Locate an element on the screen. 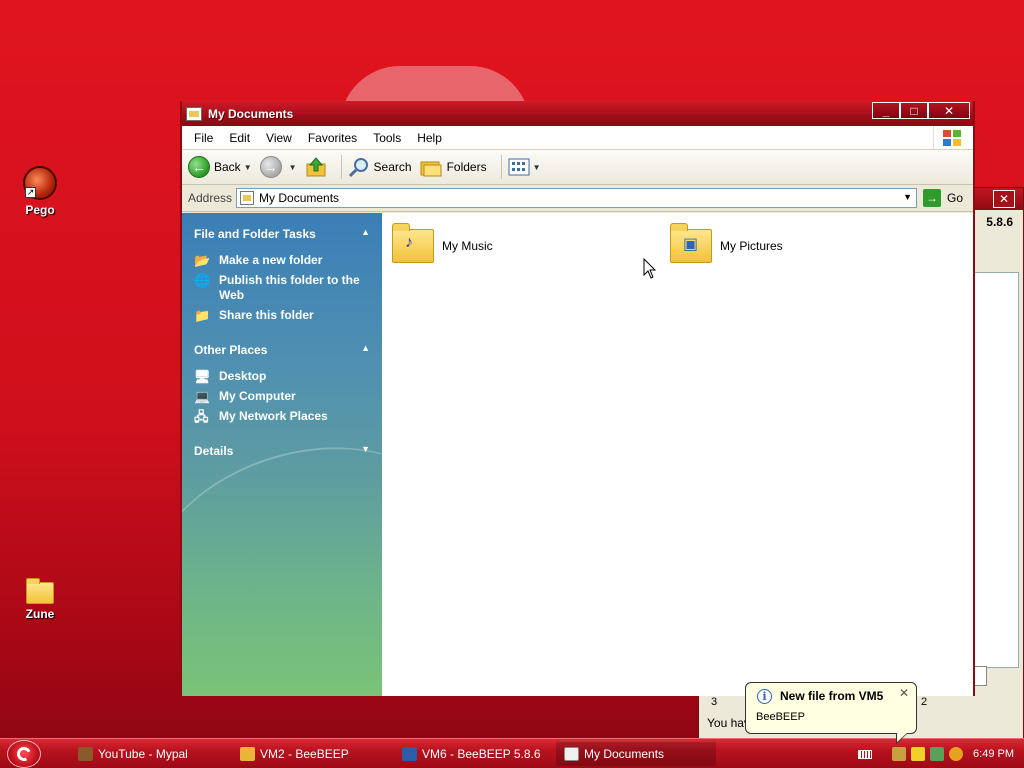  task-label: Share this folder is located at coordinates (266, 315).